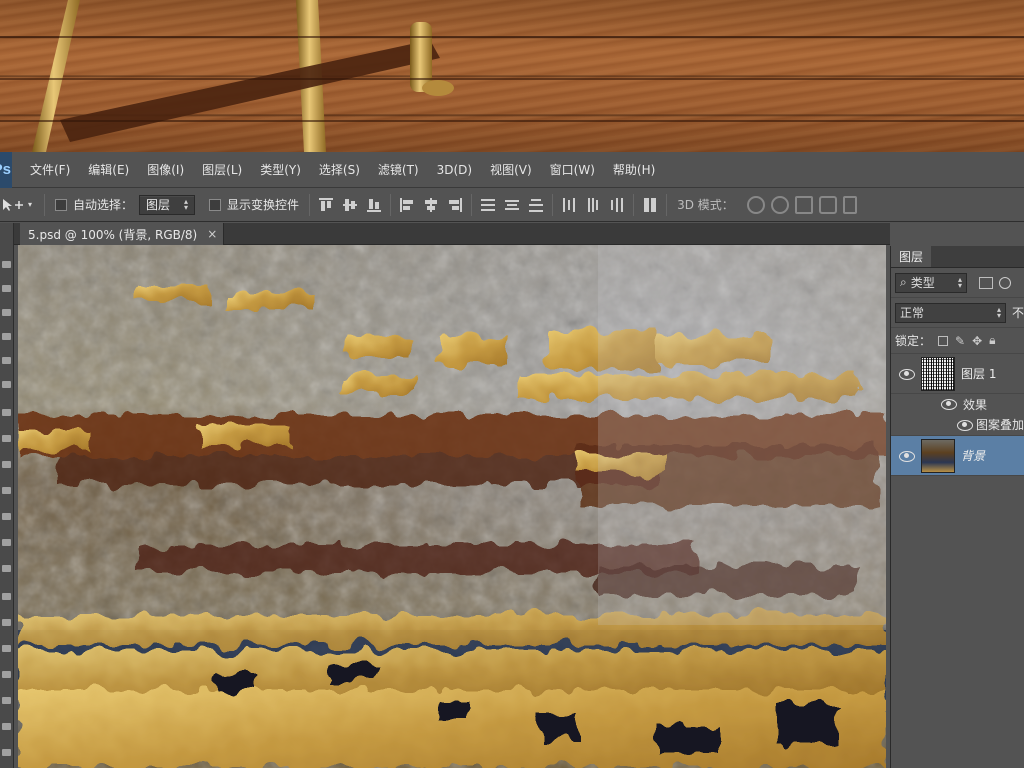 Image resolution: width=1024 pixels, height=768 pixels. I want to click on layers-panel-header: 图层, so click(957, 256).